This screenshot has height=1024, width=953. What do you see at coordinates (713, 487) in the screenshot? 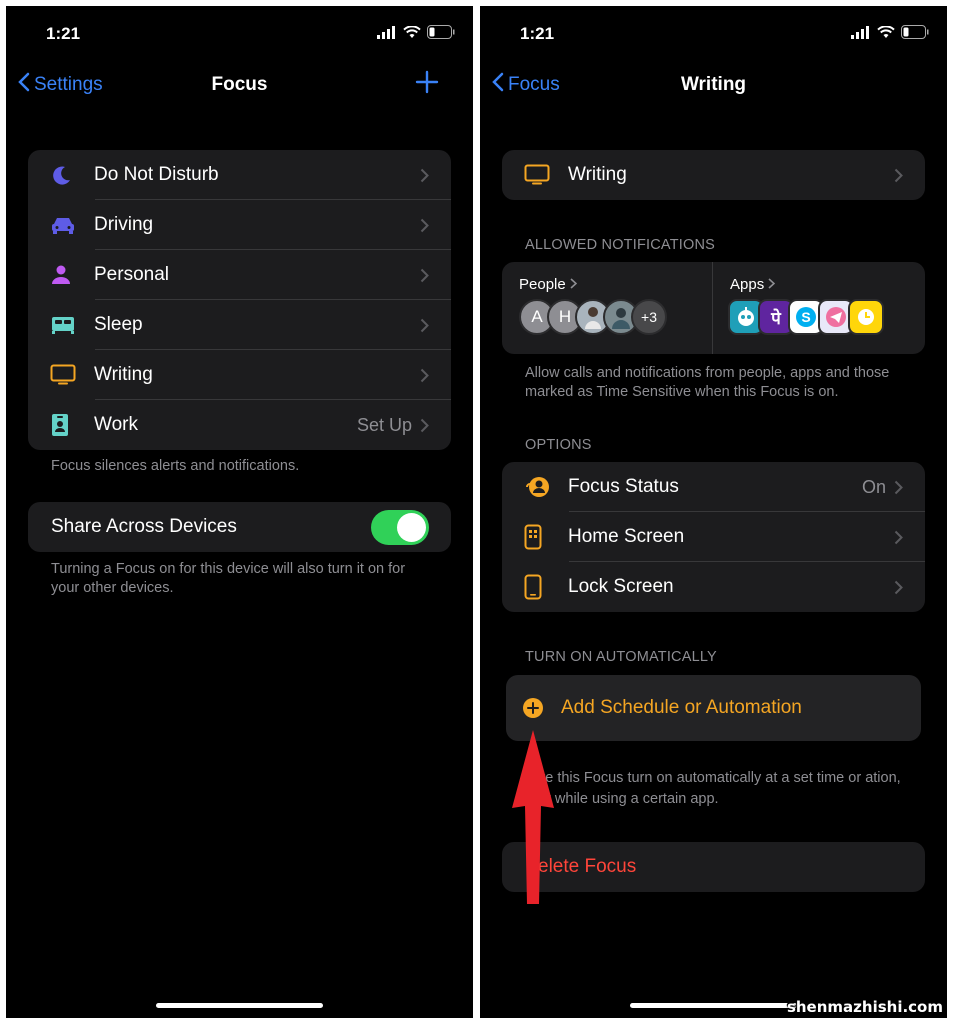
I see `option-focus-status: Focus Status On` at bounding box center [713, 487].